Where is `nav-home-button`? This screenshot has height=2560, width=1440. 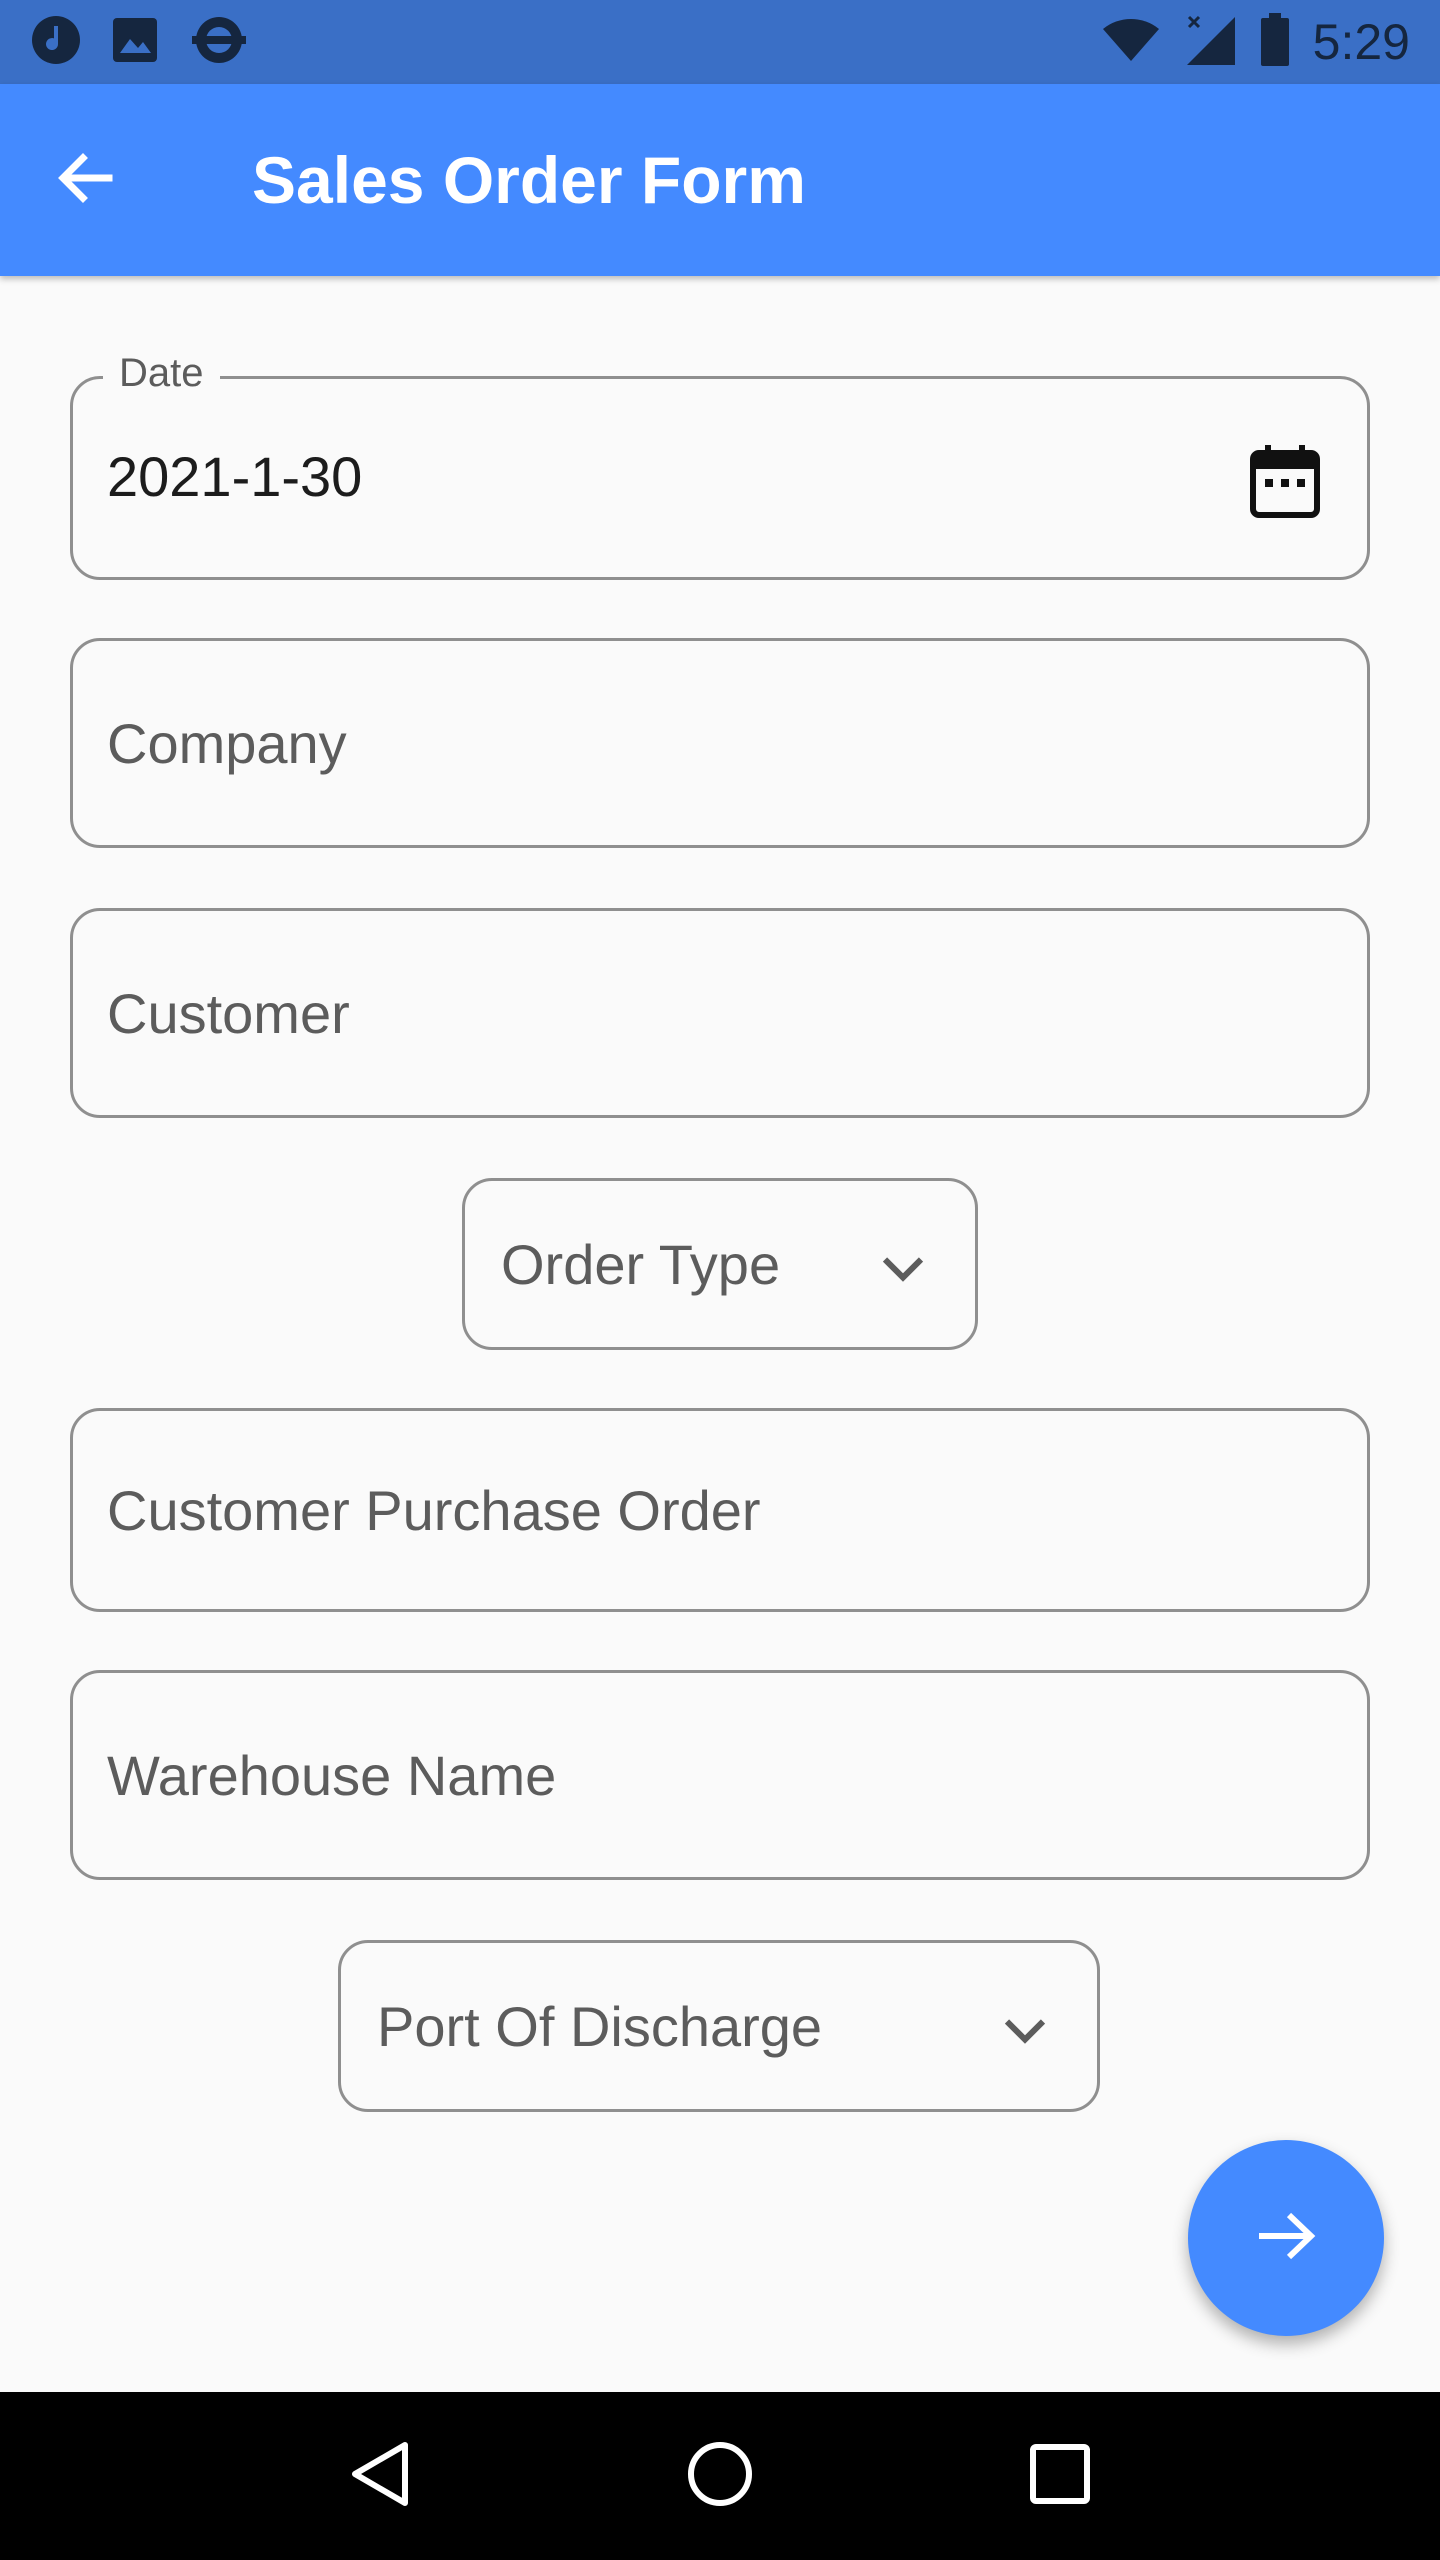
nav-home-button is located at coordinates (720, 2476).